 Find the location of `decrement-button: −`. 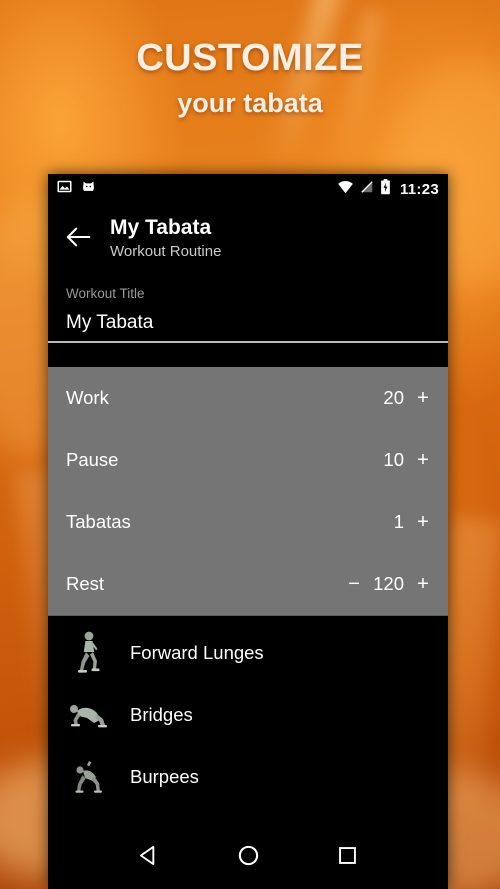

decrement-button: − is located at coordinates (354, 584).